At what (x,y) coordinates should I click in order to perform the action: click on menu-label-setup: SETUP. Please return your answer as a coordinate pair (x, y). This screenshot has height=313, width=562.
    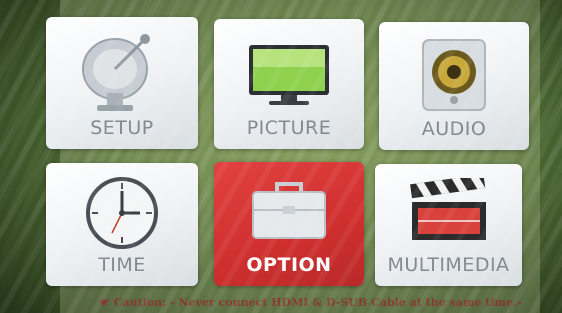
    Looking at the image, I should click on (122, 128).